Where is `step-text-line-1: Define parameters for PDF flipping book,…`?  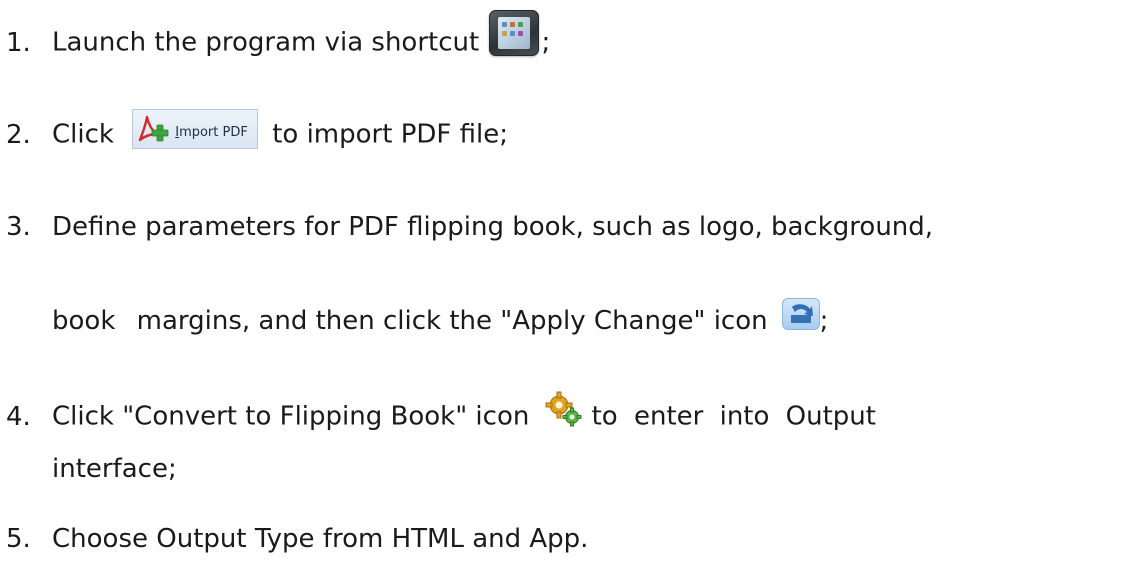 step-text-line-1: Define parameters for PDF flipping book,… is located at coordinates (493, 227).